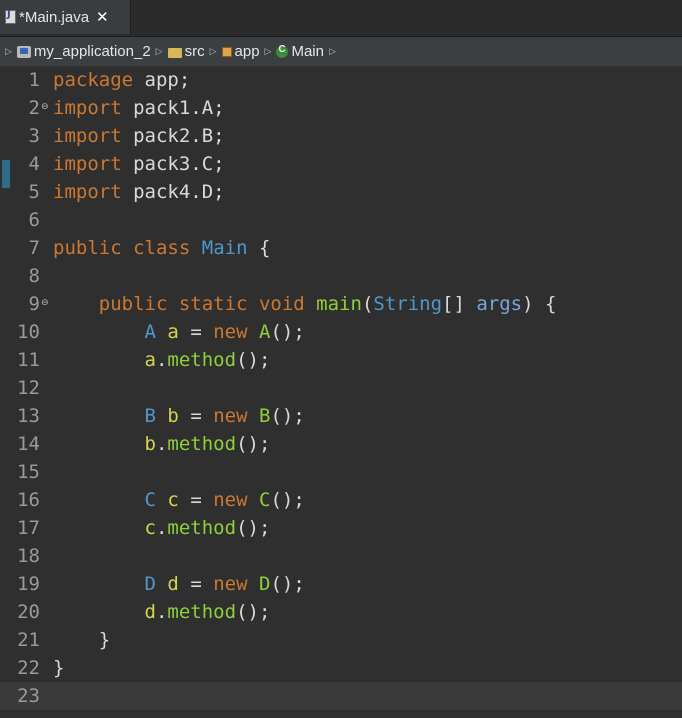  What do you see at coordinates (341, 164) in the screenshot?
I see `code-line: 4 import pack3.C;` at bounding box center [341, 164].